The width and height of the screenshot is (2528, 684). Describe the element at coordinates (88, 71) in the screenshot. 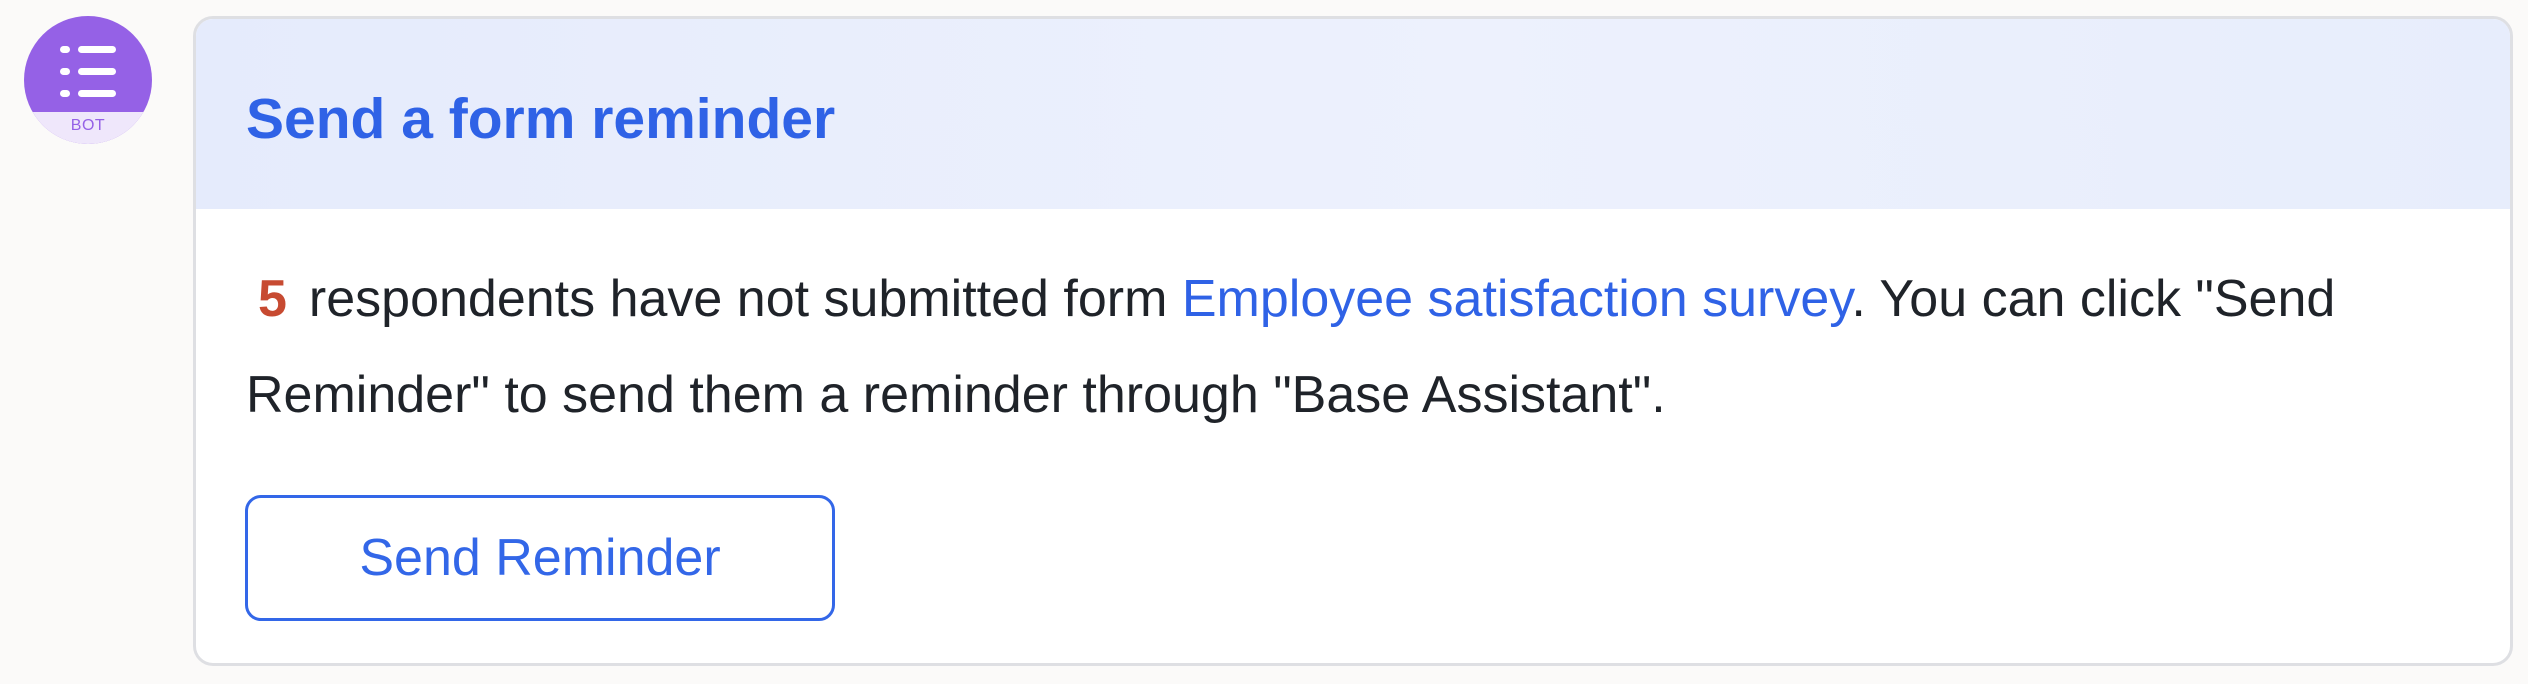

I see `list-icon` at that location.